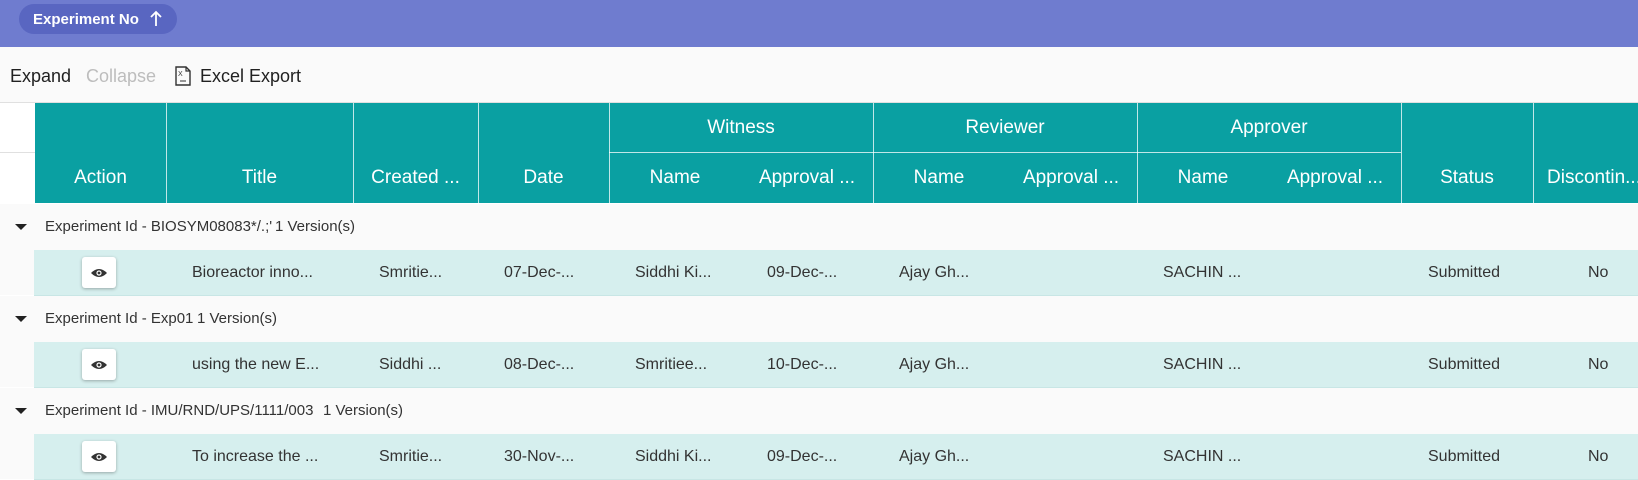 This screenshot has width=1638, height=480. I want to click on col-header-date: Date, so click(543, 178).